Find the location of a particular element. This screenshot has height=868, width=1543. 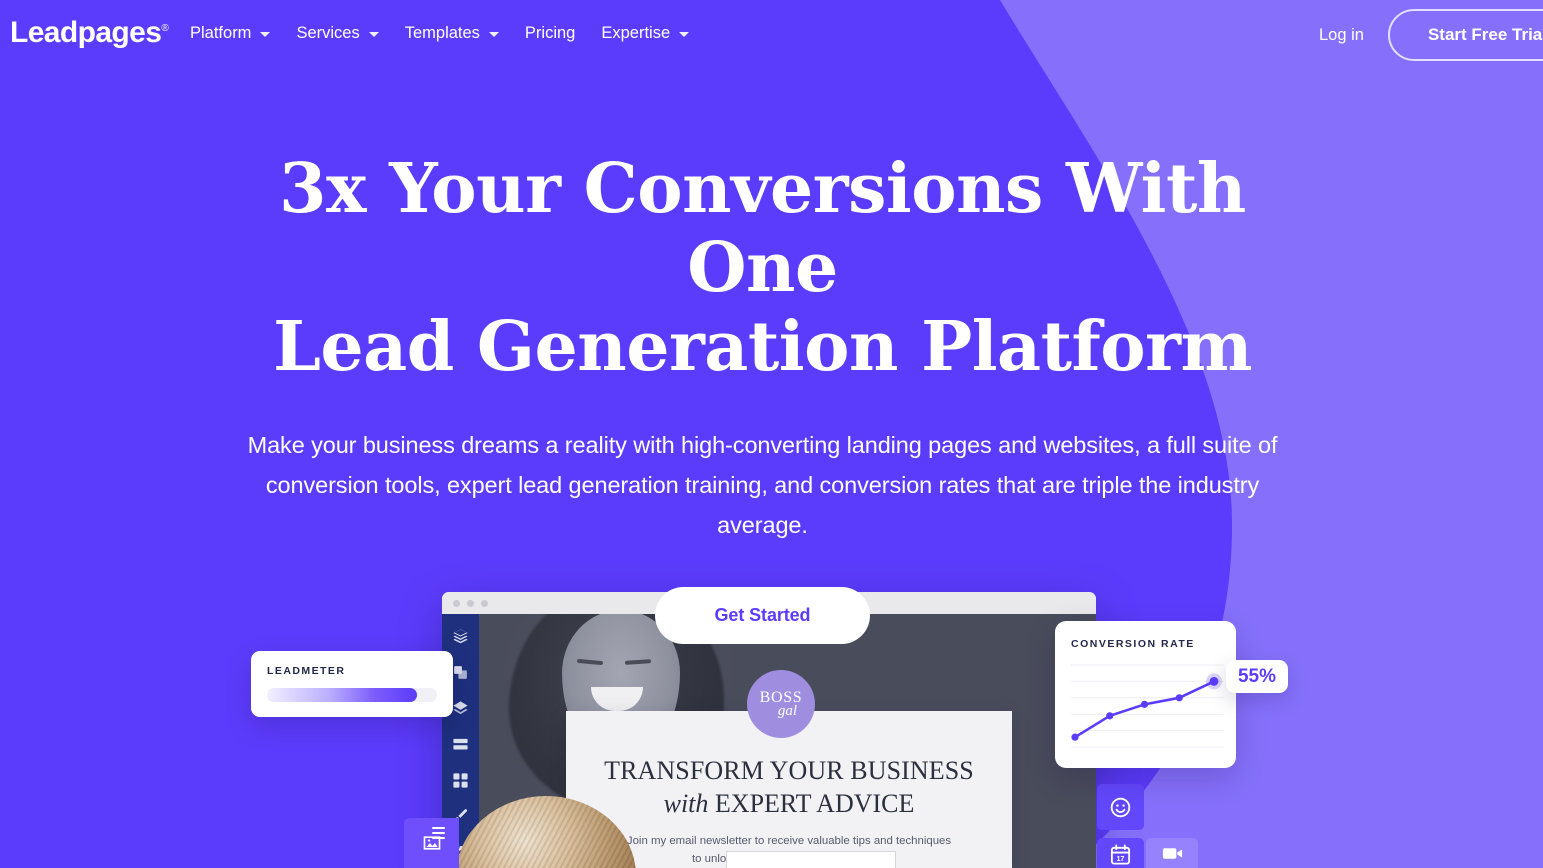

bossgal-line2: gal is located at coordinates (787, 710).